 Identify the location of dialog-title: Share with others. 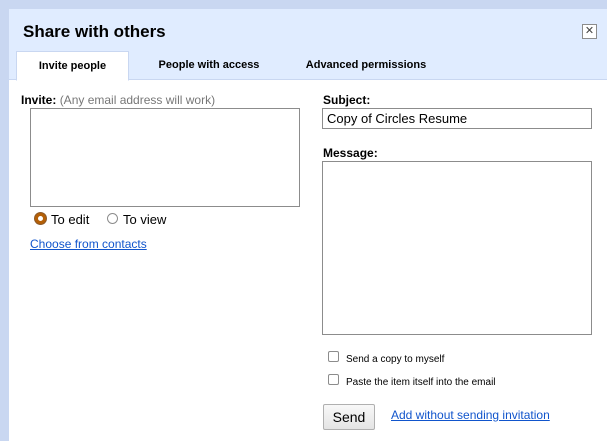
(94, 31).